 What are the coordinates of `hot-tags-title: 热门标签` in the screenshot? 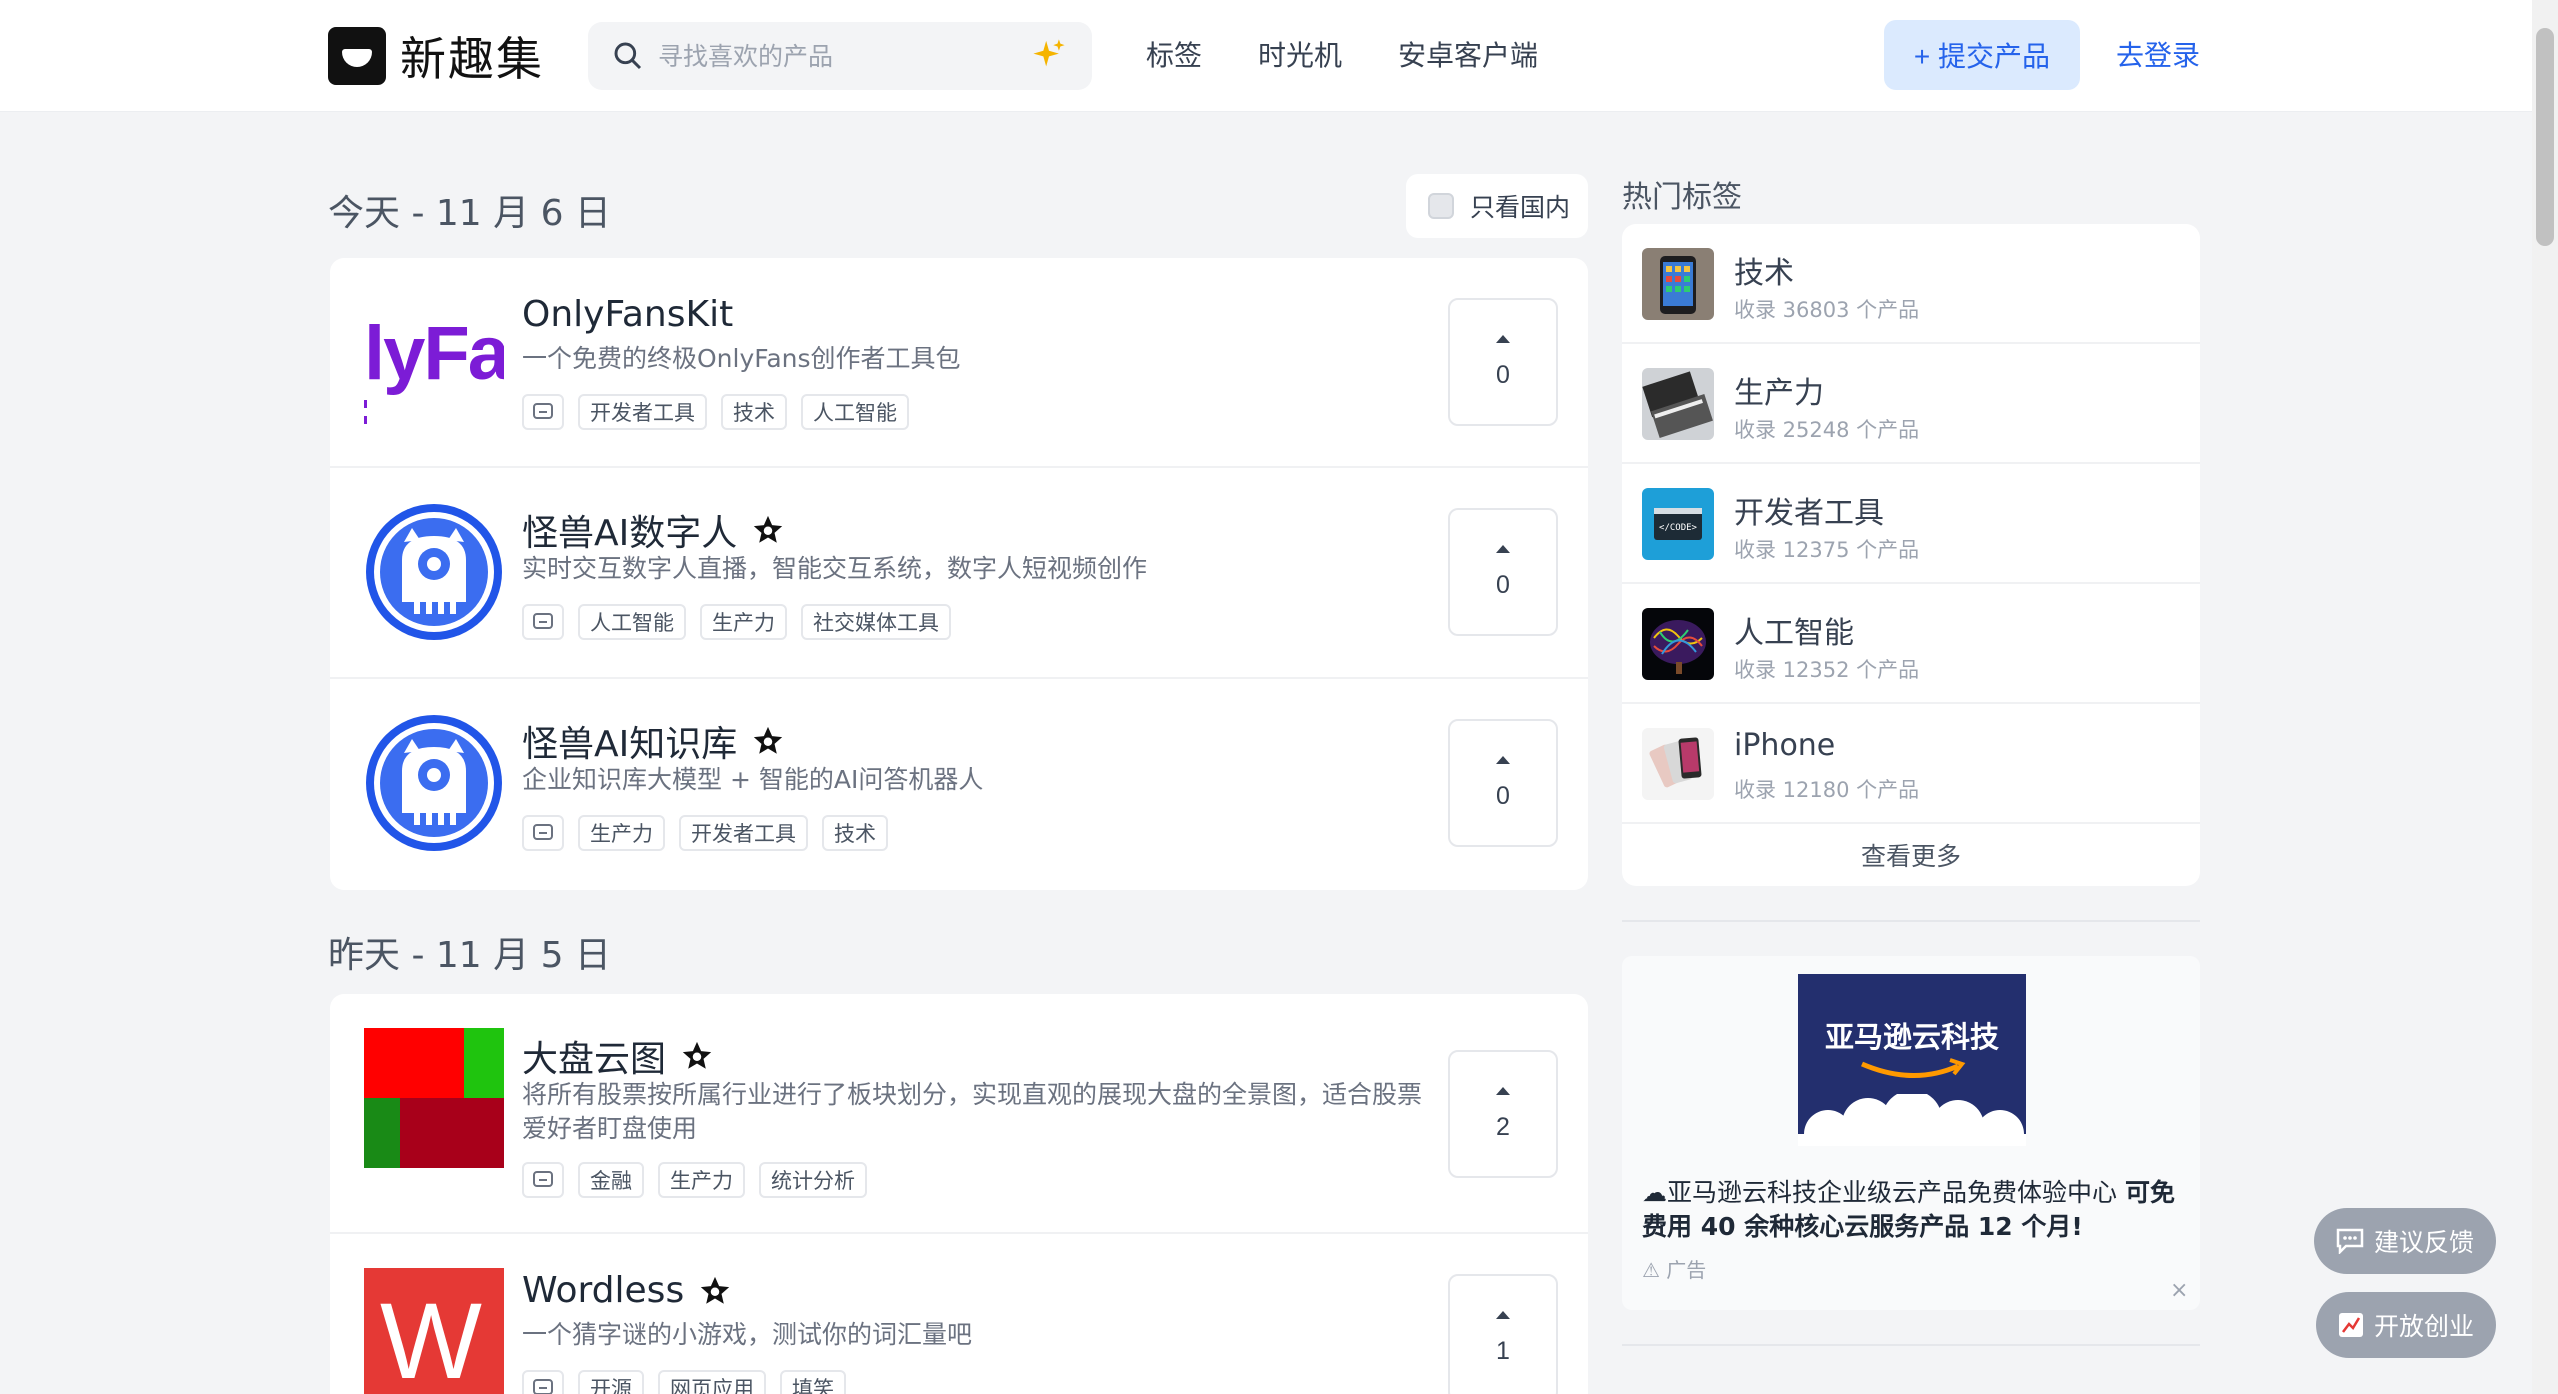 It's located at (1682, 197).